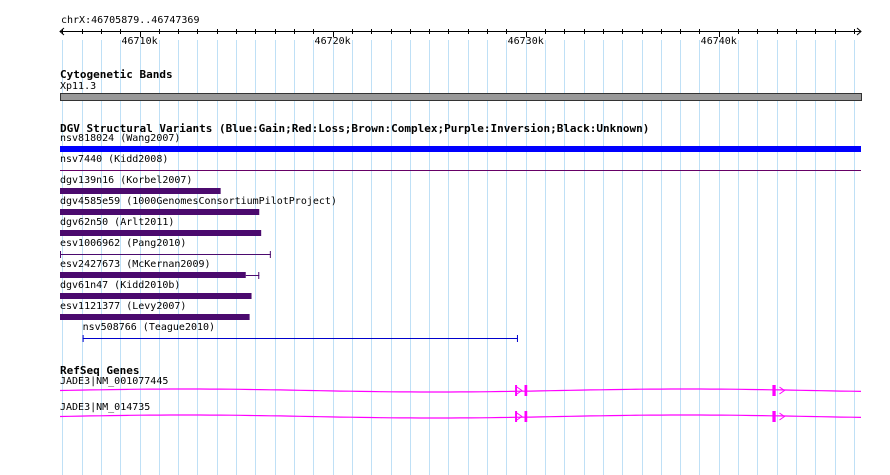  I want to click on cytoband-bar, so click(461, 97).